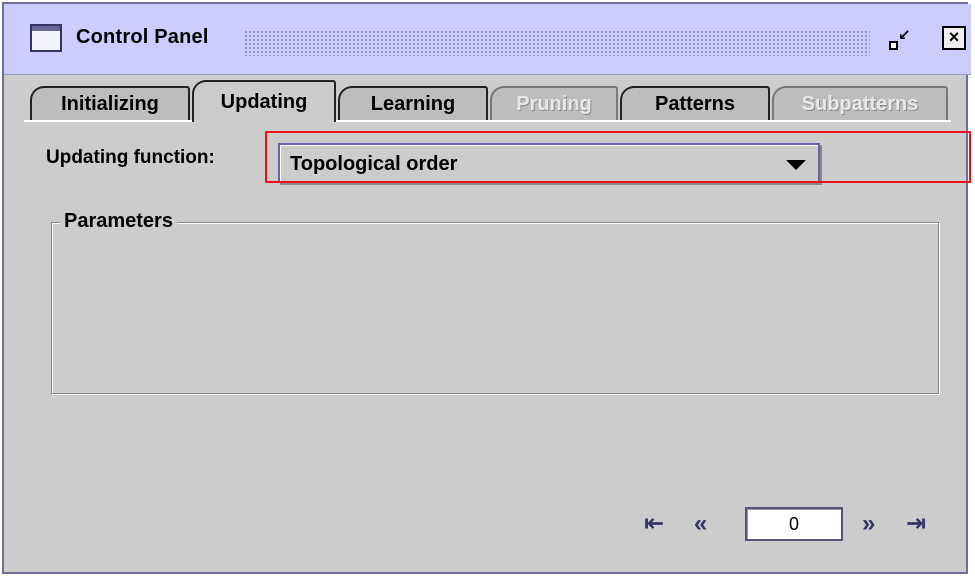 The height and width of the screenshot is (581, 975). What do you see at coordinates (413, 103) in the screenshot?
I see `tab-learning: Learning` at bounding box center [413, 103].